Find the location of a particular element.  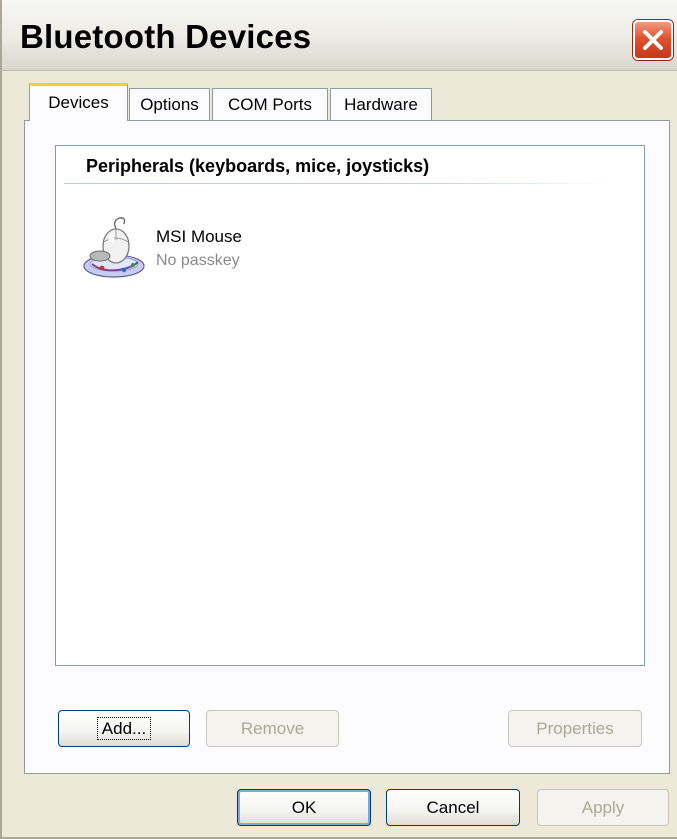

remove-button-label: Remove is located at coordinates (272, 728).